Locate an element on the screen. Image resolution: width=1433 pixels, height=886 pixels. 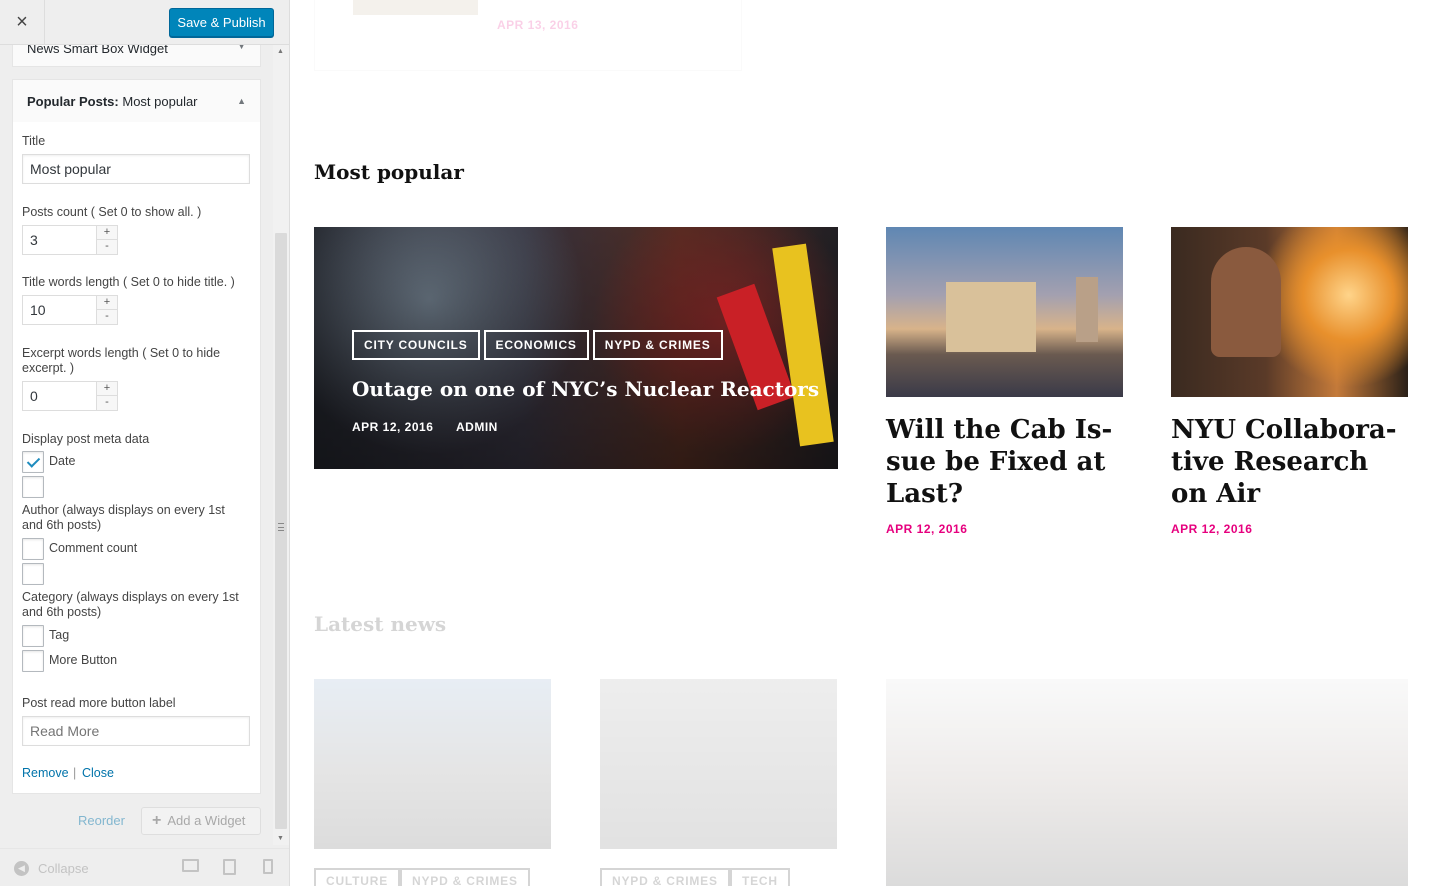
section-title: Most popular is located at coordinates (389, 172).